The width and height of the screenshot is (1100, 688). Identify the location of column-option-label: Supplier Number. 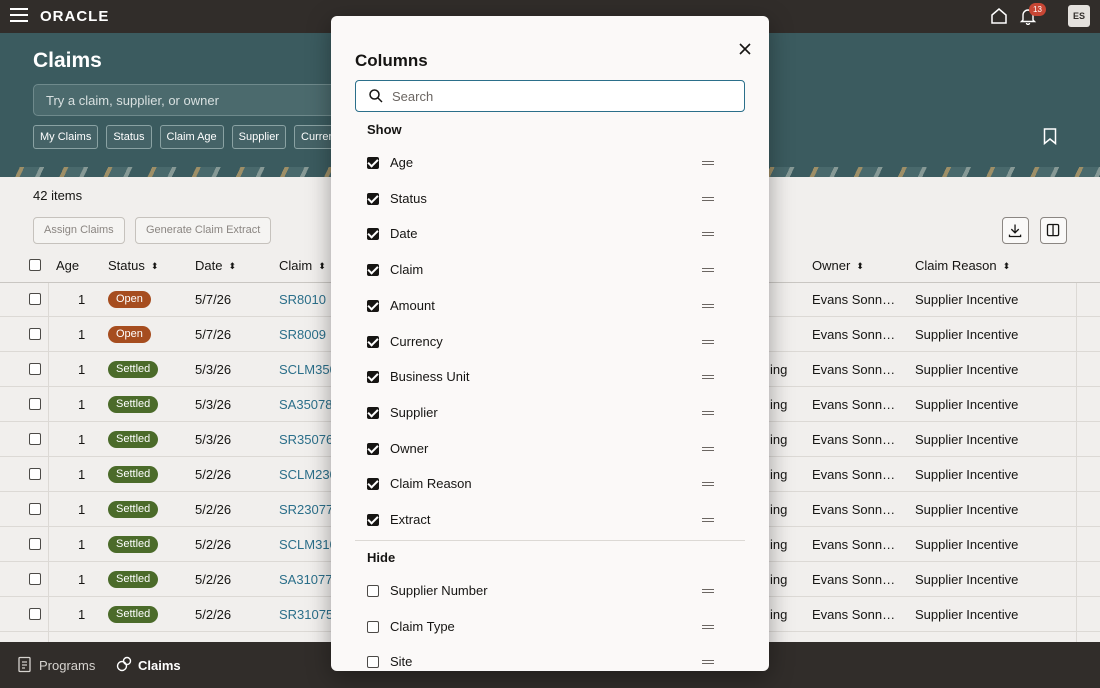
(439, 590).